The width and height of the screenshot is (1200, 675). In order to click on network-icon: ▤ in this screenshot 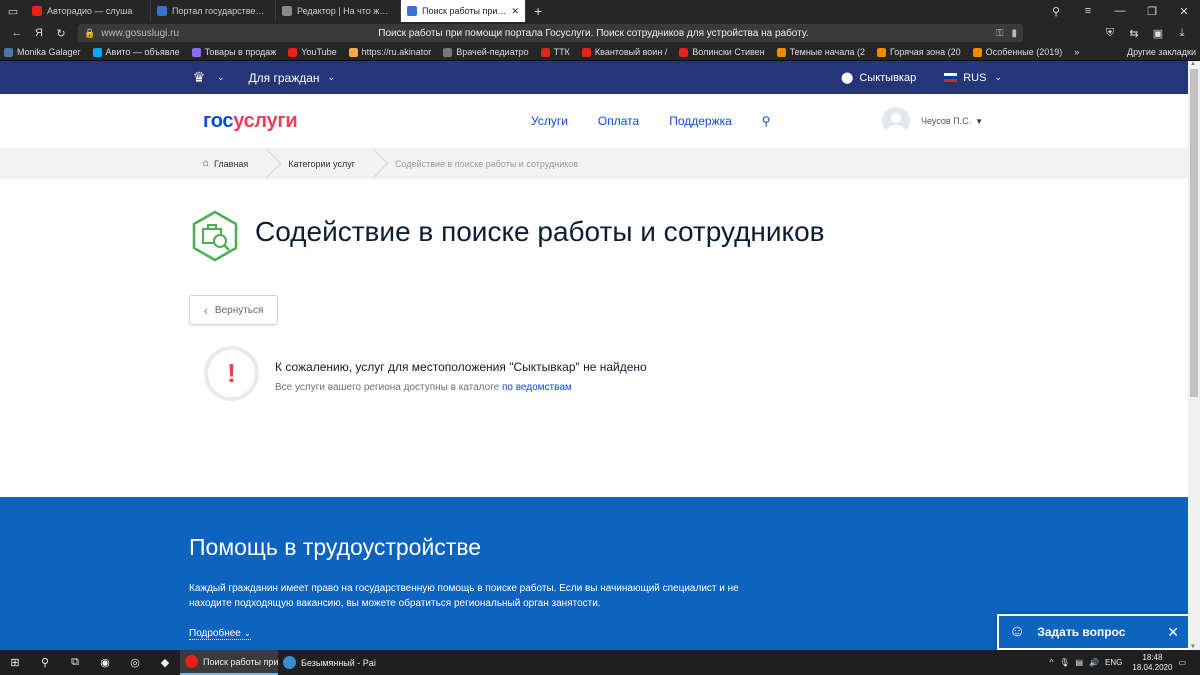, I will do `click(1080, 662)`.